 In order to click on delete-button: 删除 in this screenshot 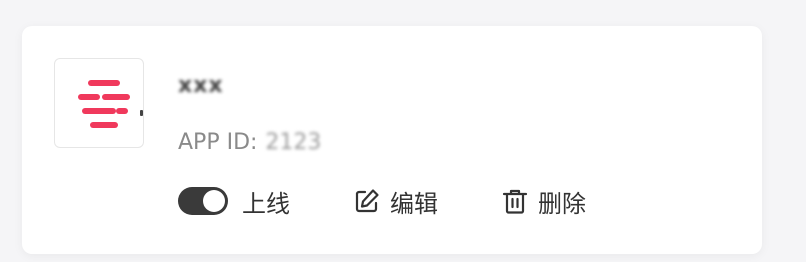, I will do `click(543, 201)`.